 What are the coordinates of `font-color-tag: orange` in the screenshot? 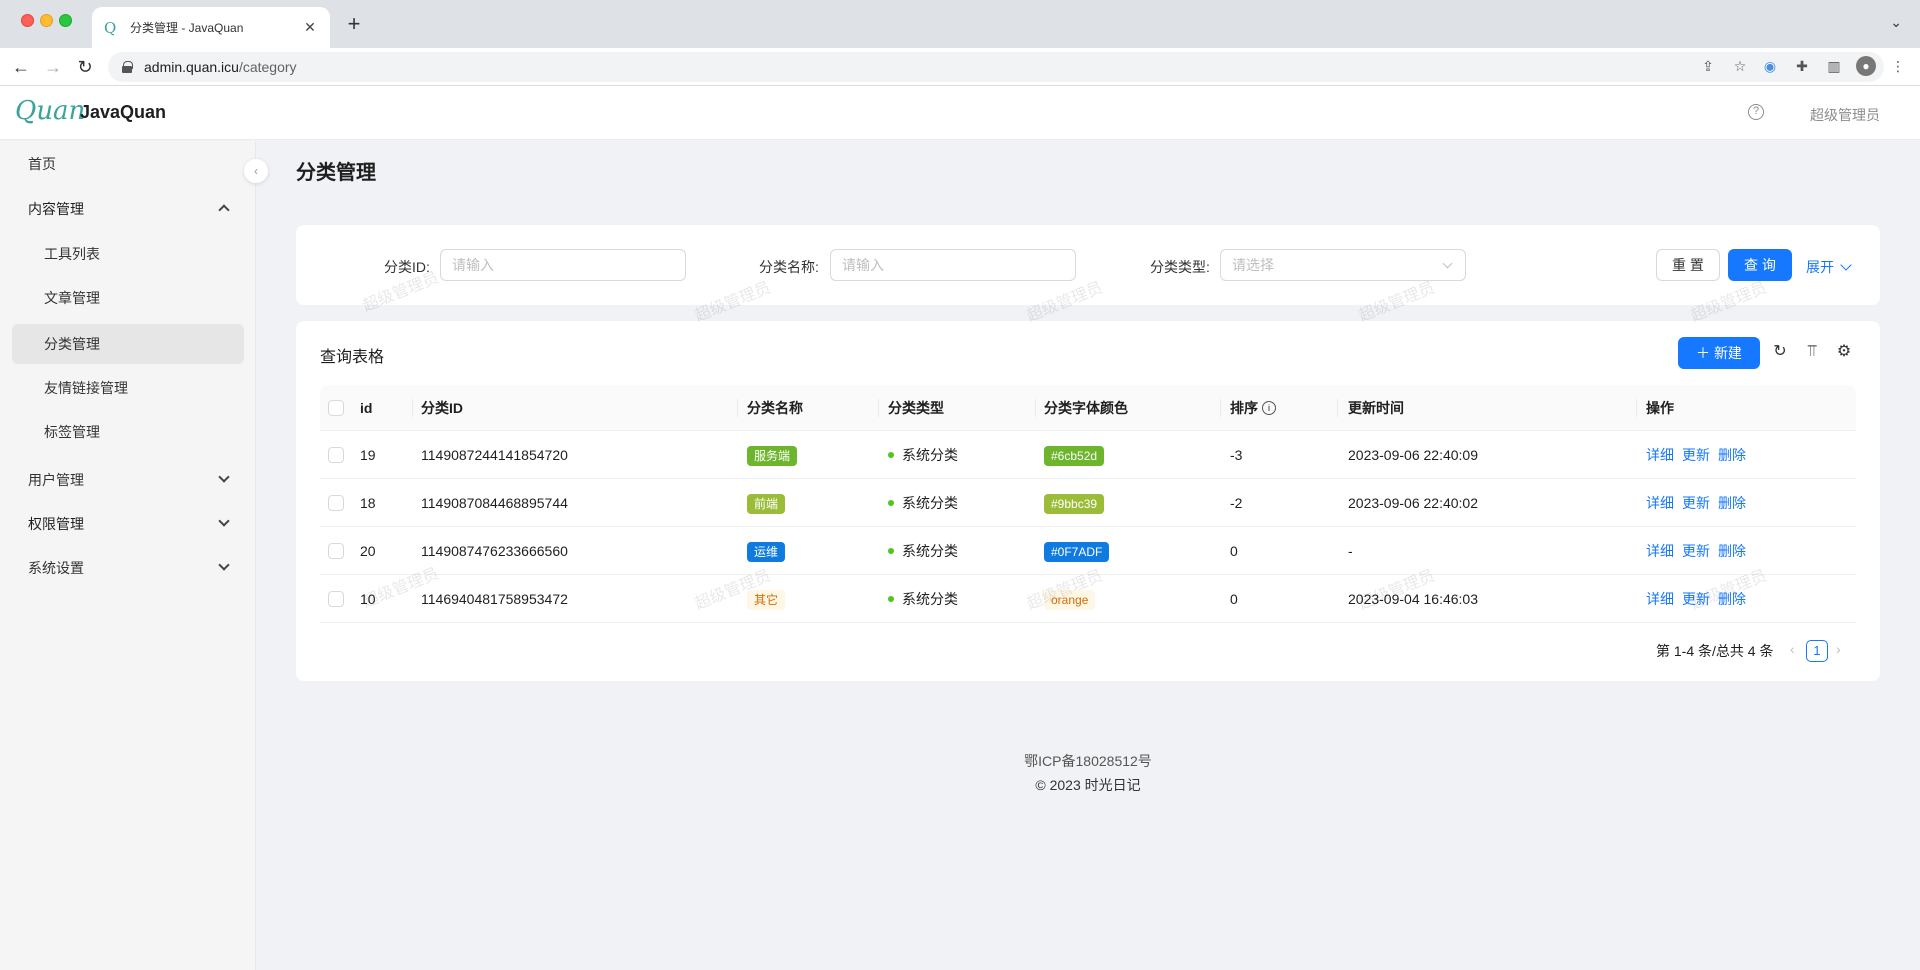 It's located at (1070, 600).